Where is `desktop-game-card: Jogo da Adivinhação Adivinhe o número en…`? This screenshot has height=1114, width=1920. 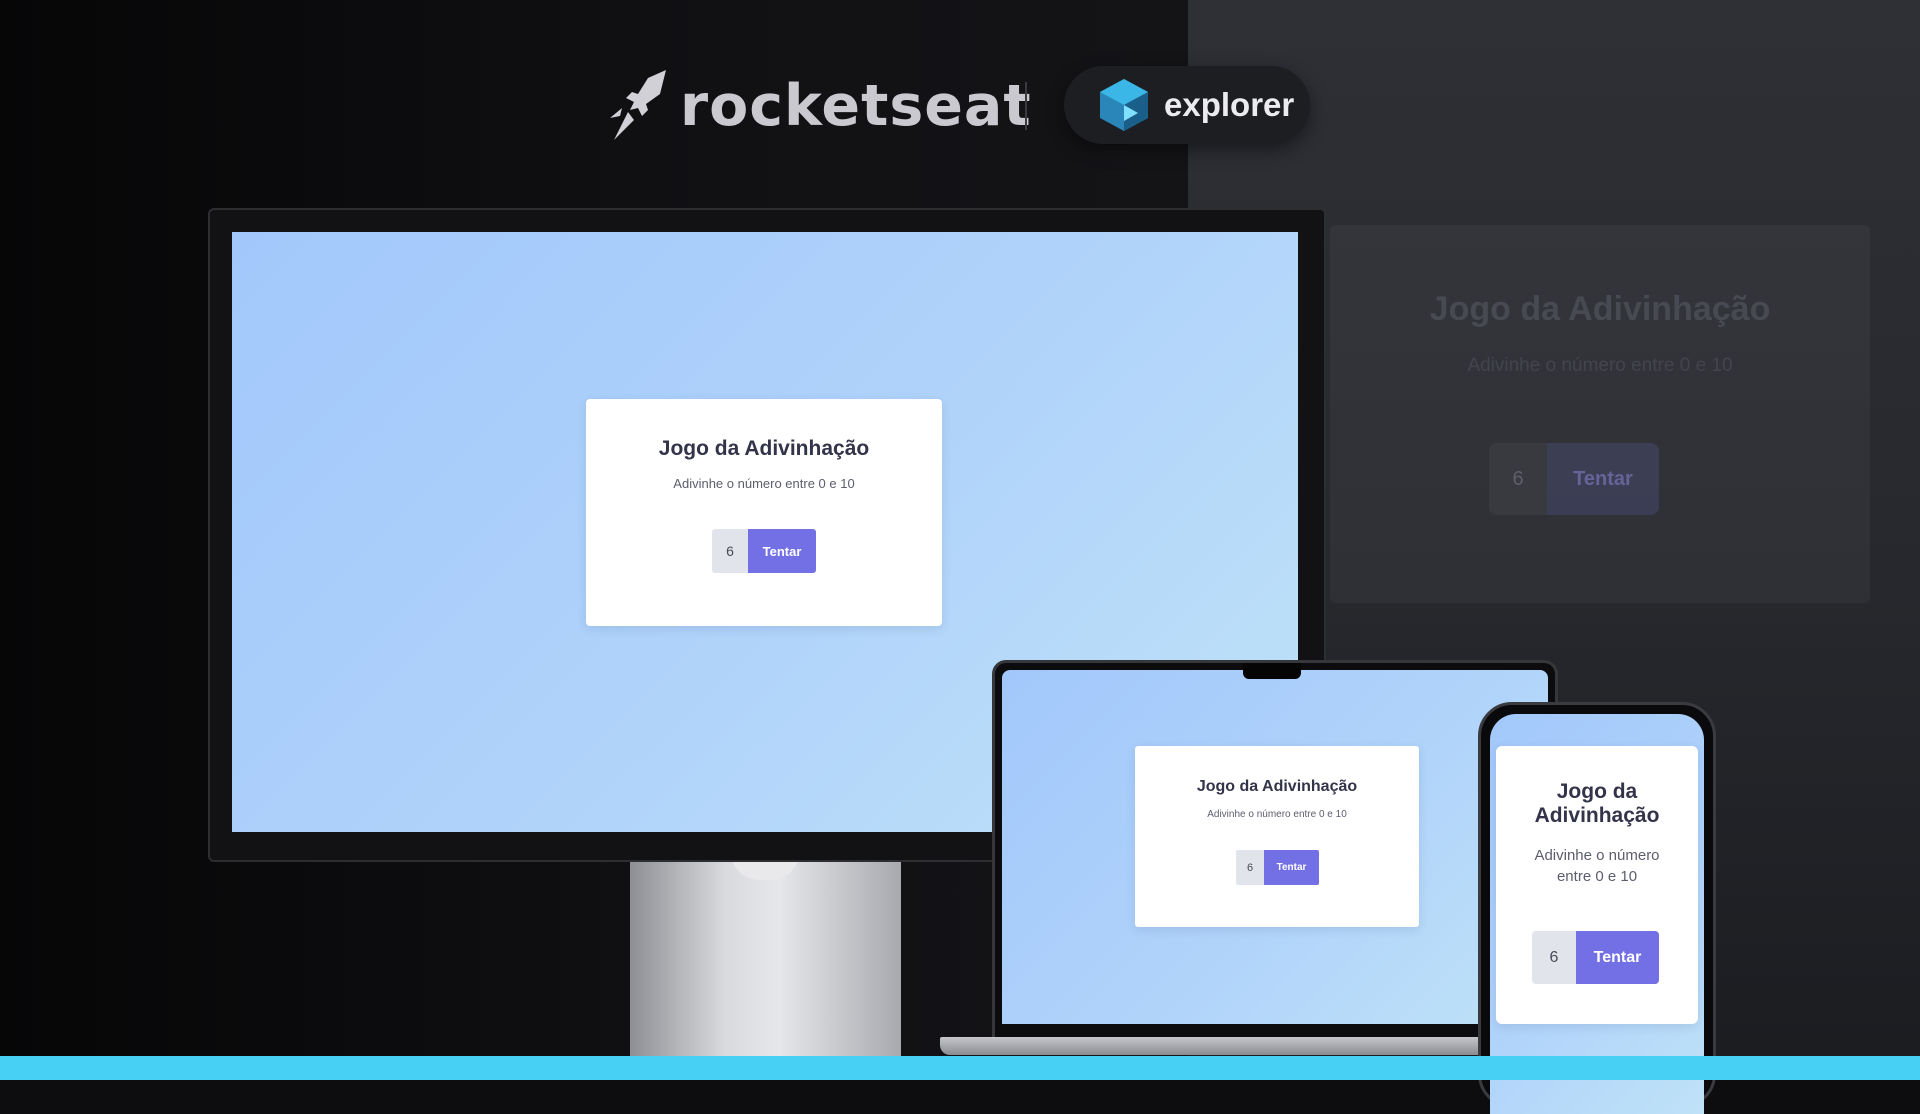
desktop-game-card: Jogo da Adivinhação Adivinhe o número en… is located at coordinates (764, 512).